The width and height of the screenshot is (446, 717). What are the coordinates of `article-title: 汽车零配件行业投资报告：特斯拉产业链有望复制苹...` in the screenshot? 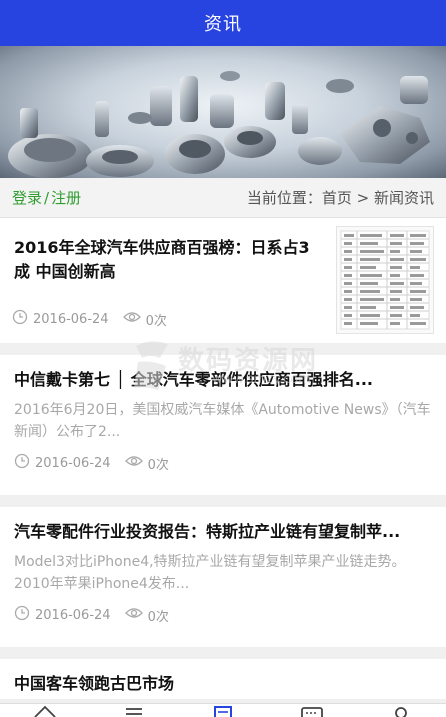 It's located at (207, 531).